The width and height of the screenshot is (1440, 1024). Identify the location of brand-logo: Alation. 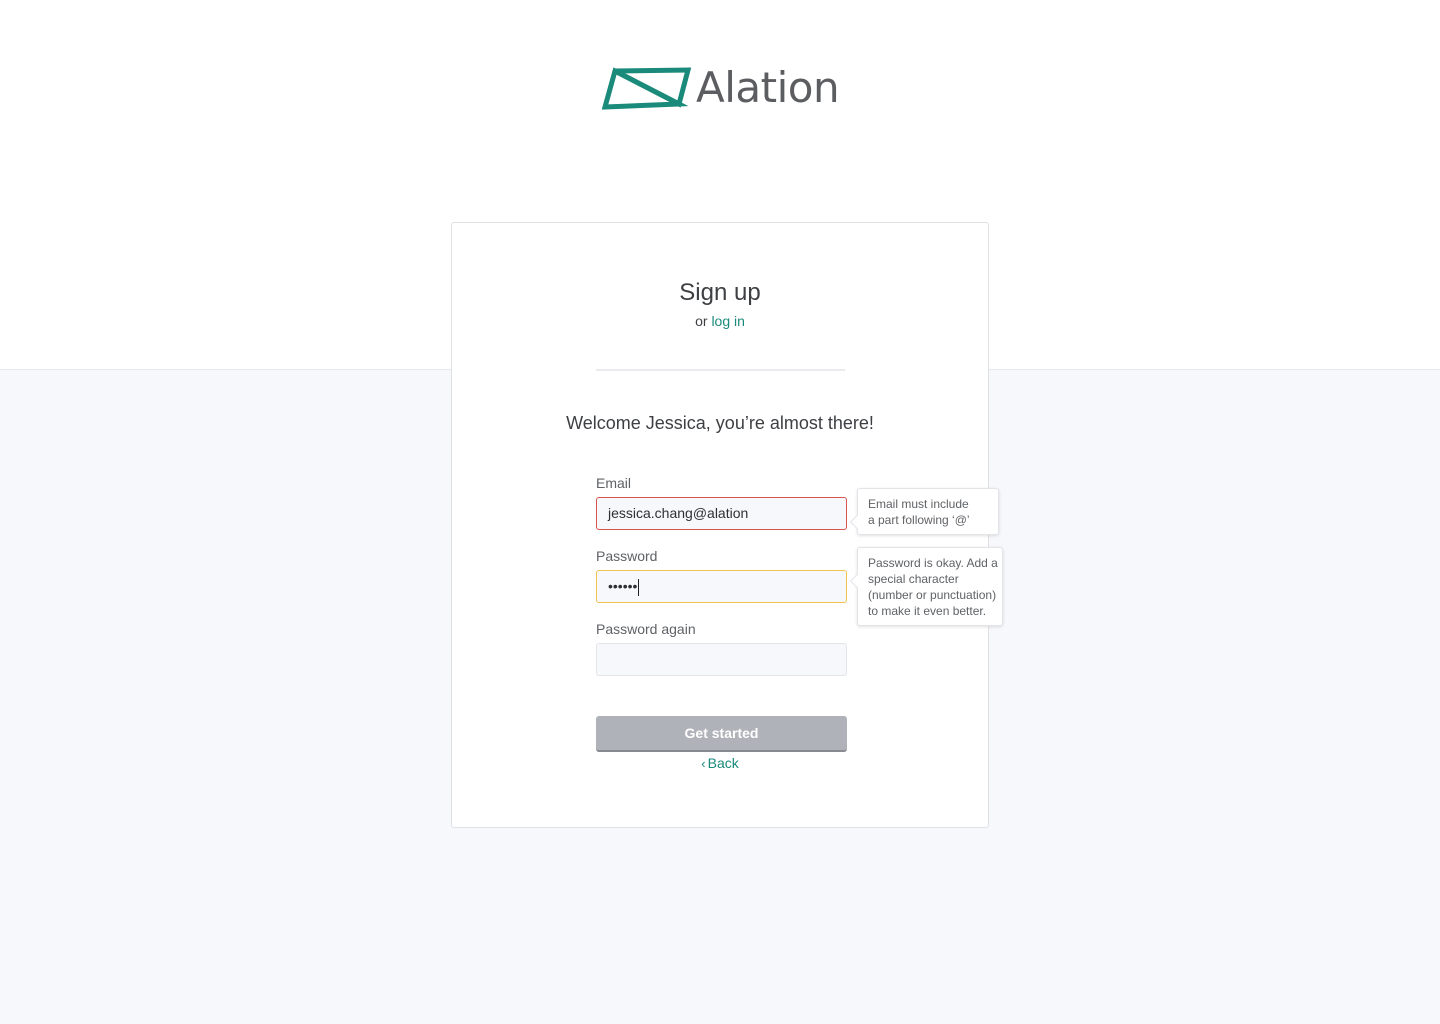
(721, 88).